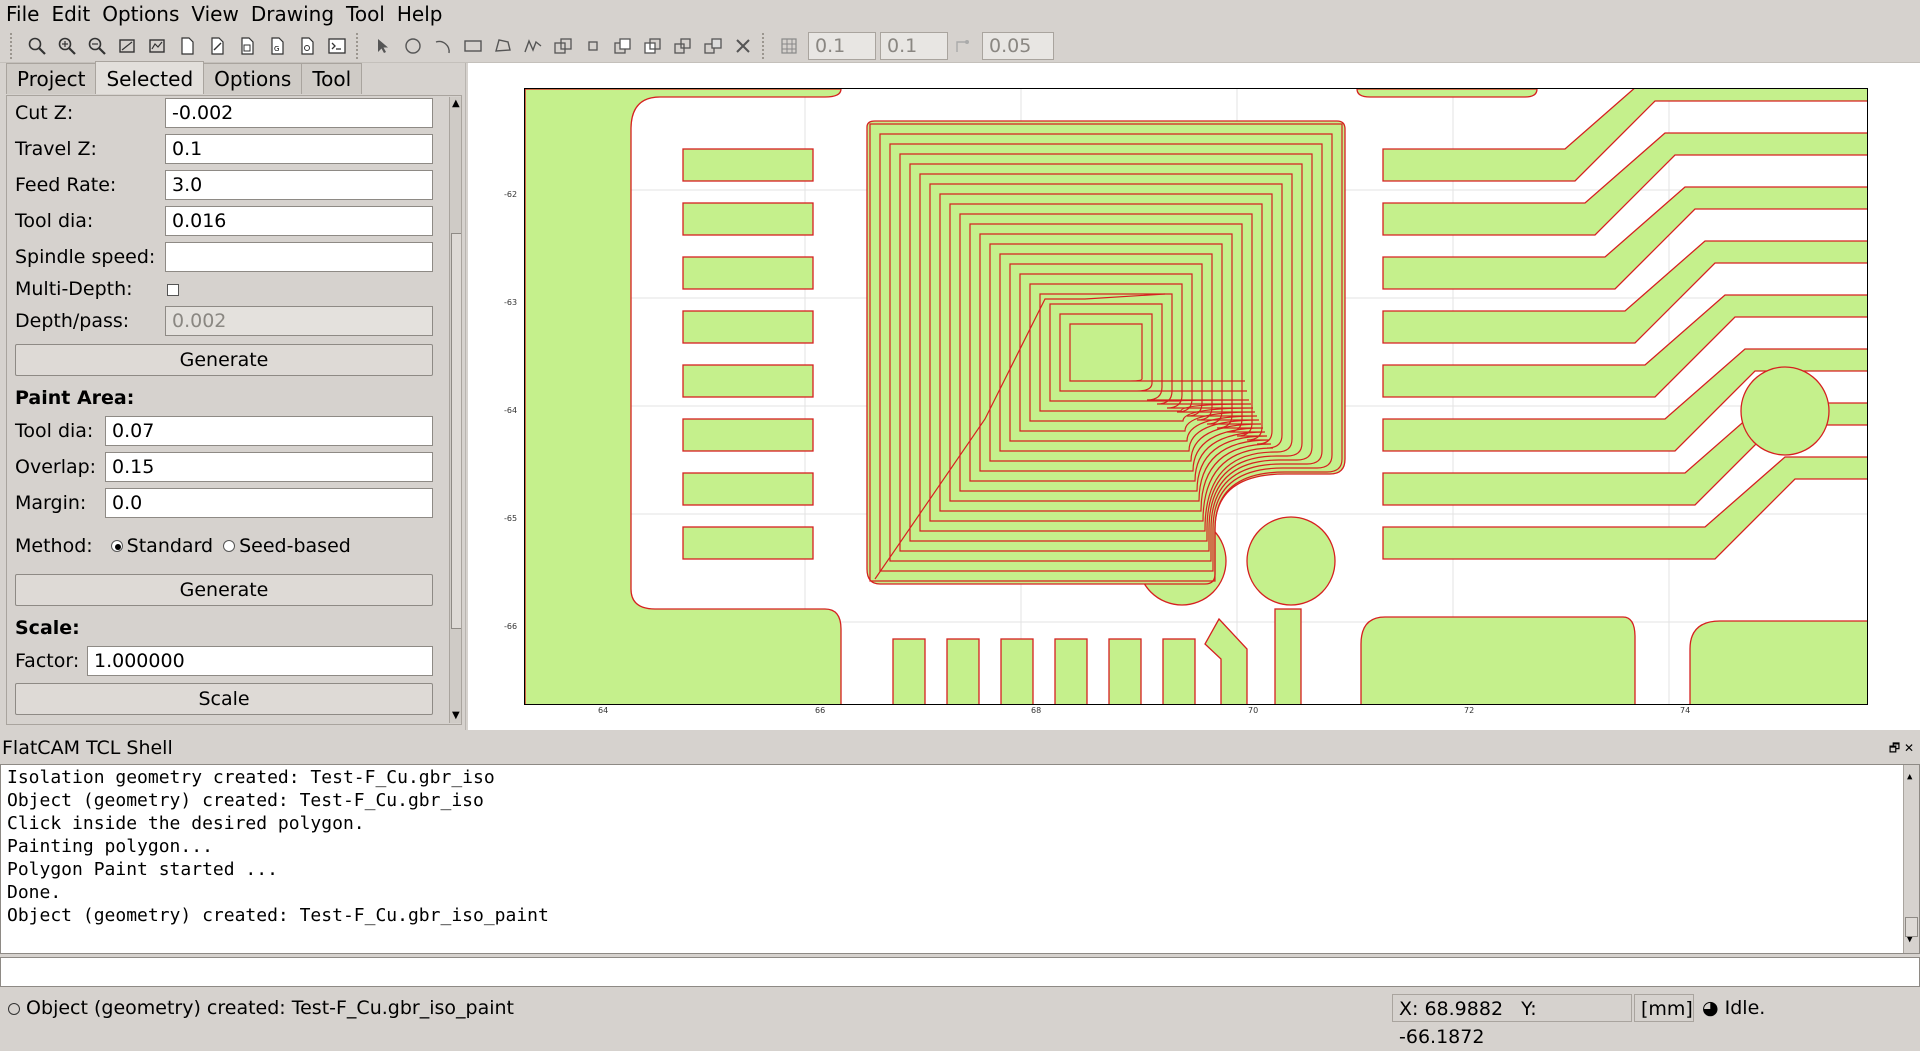  What do you see at coordinates (603, 710) in the screenshot?
I see `x-tick-label: 64` at bounding box center [603, 710].